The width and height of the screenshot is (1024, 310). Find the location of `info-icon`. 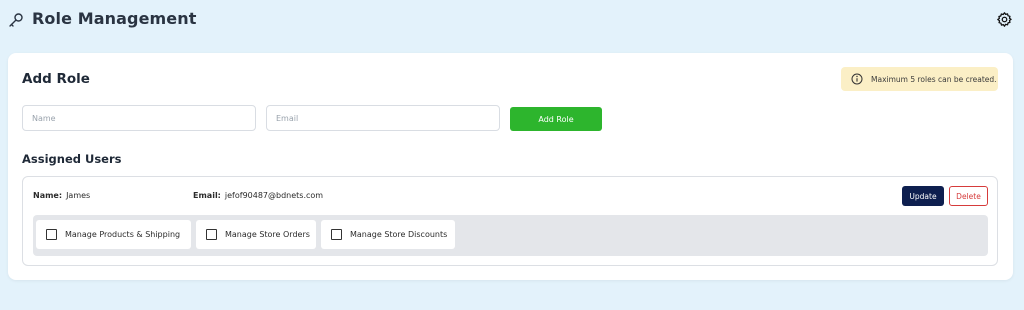

info-icon is located at coordinates (857, 79).